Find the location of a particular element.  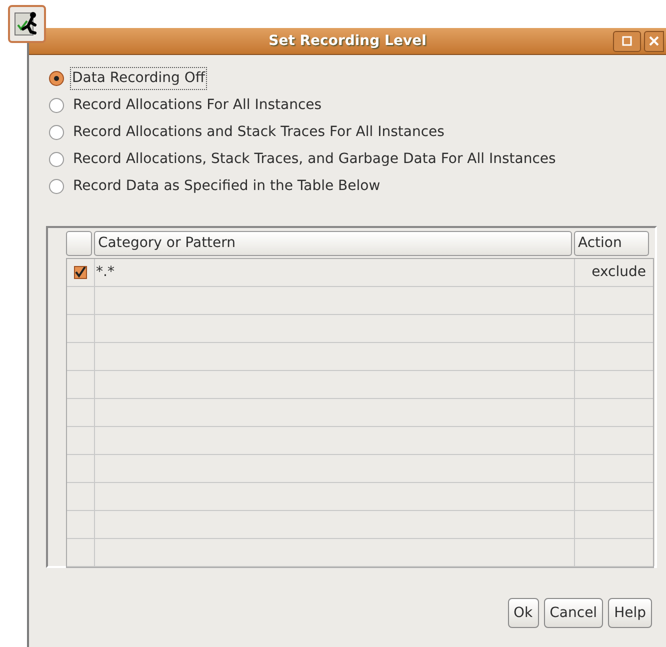

radio-label: Record Data as Specified in the Table Below is located at coordinates (227, 186).